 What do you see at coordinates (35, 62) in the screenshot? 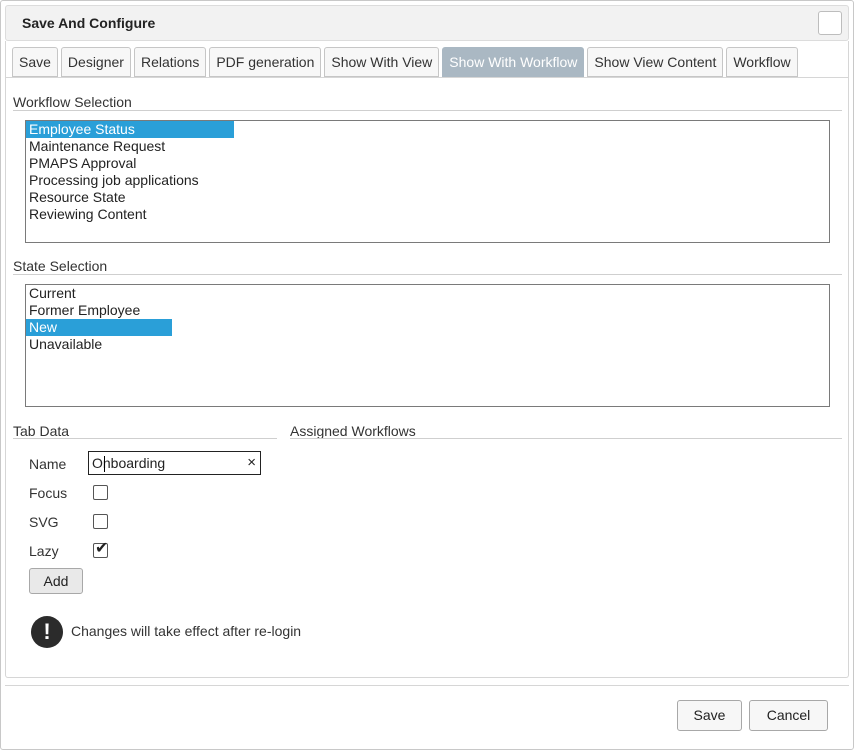
I see `tab-save: Save` at bounding box center [35, 62].